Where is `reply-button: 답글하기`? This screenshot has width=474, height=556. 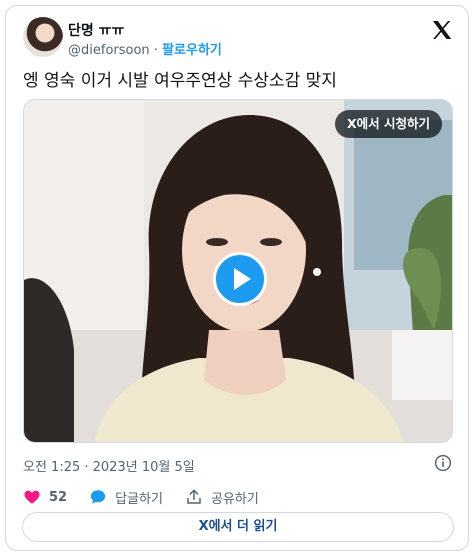 reply-button: 답글하기 is located at coordinates (126, 497).